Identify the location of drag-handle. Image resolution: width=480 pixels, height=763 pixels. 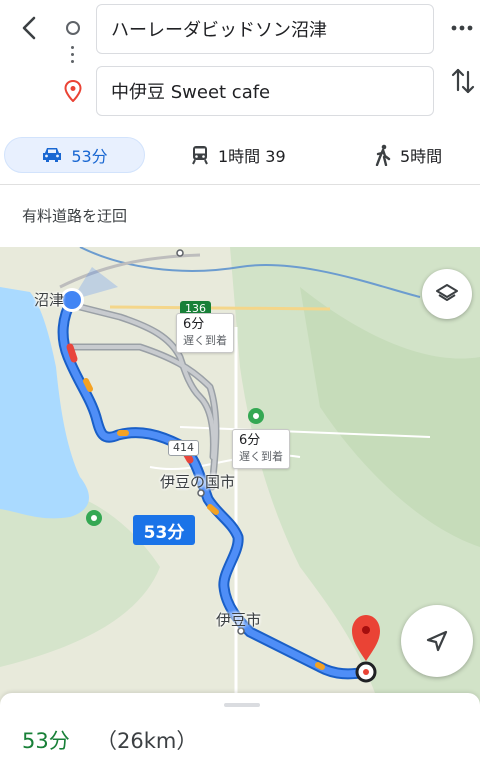
(242, 705).